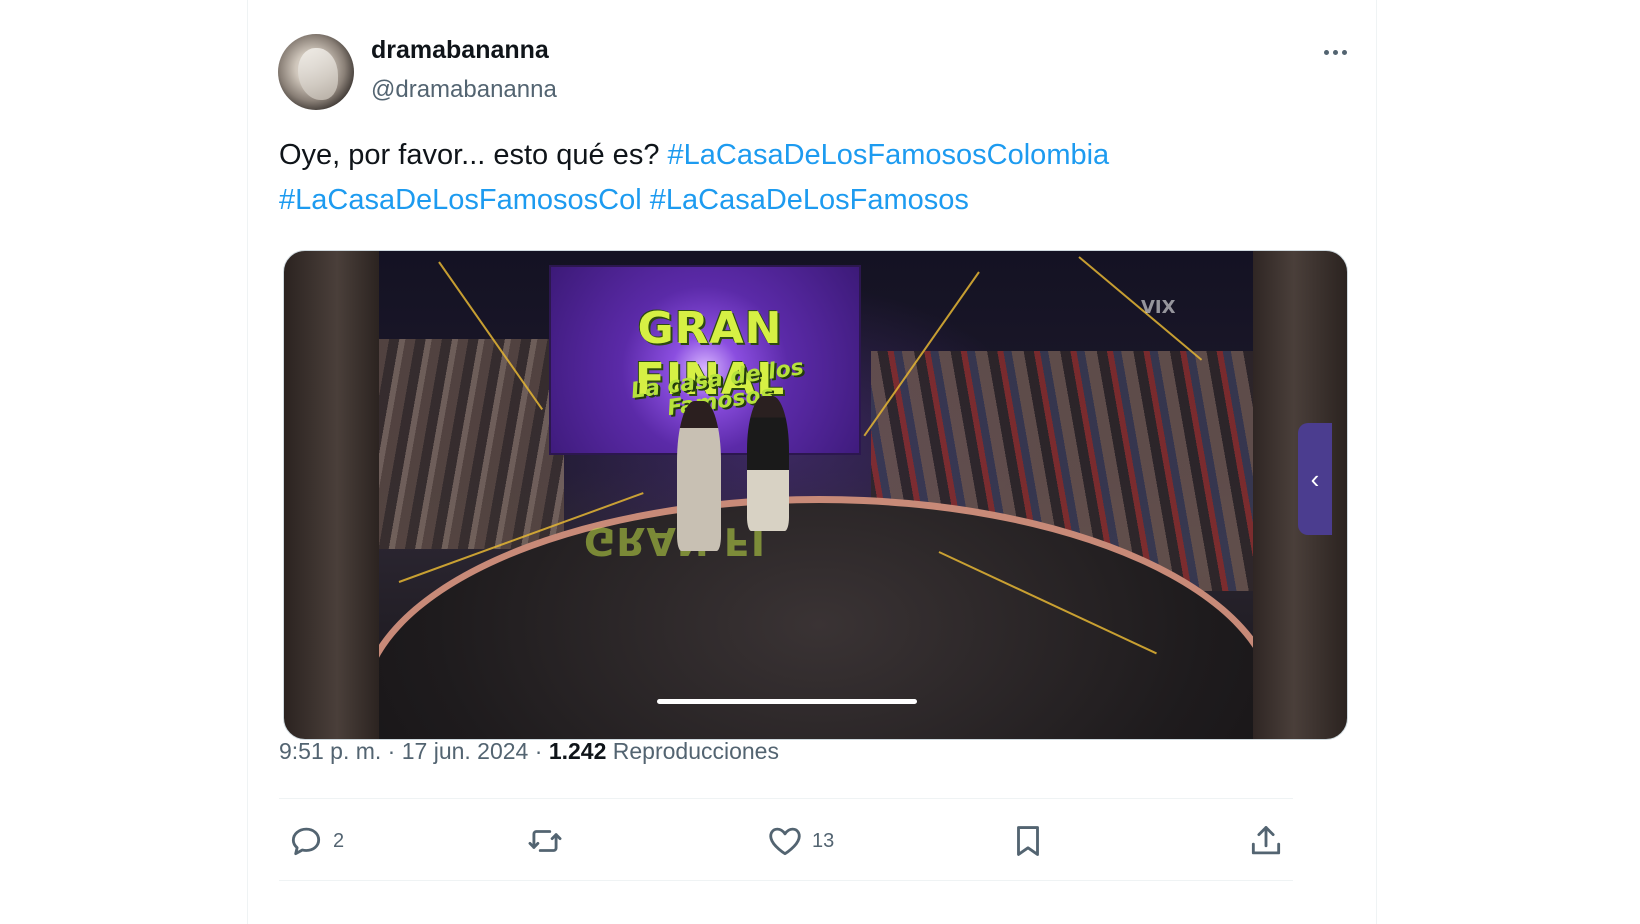 The height and width of the screenshot is (924, 1640). What do you see at coordinates (675, 541) in the screenshot?
I see `floor-reflection: GRAN FI` at bounding box center [675, 541].